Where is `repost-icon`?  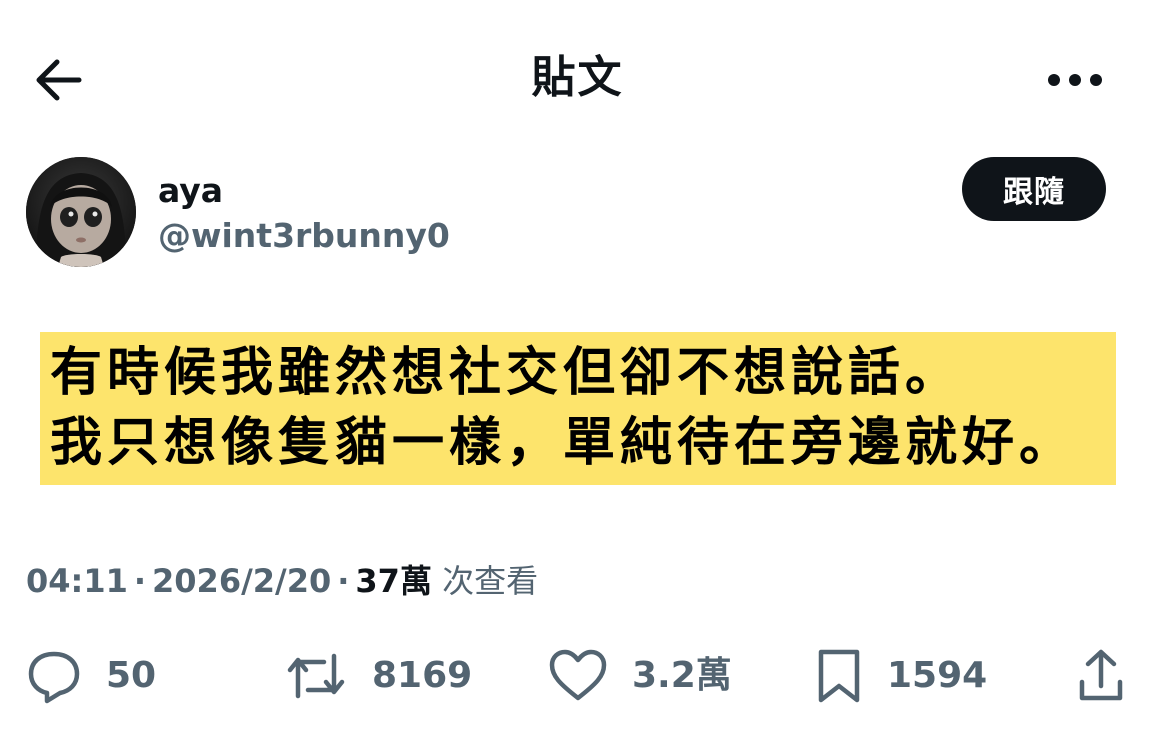
repost-icon is located at coordinates (316, 676).